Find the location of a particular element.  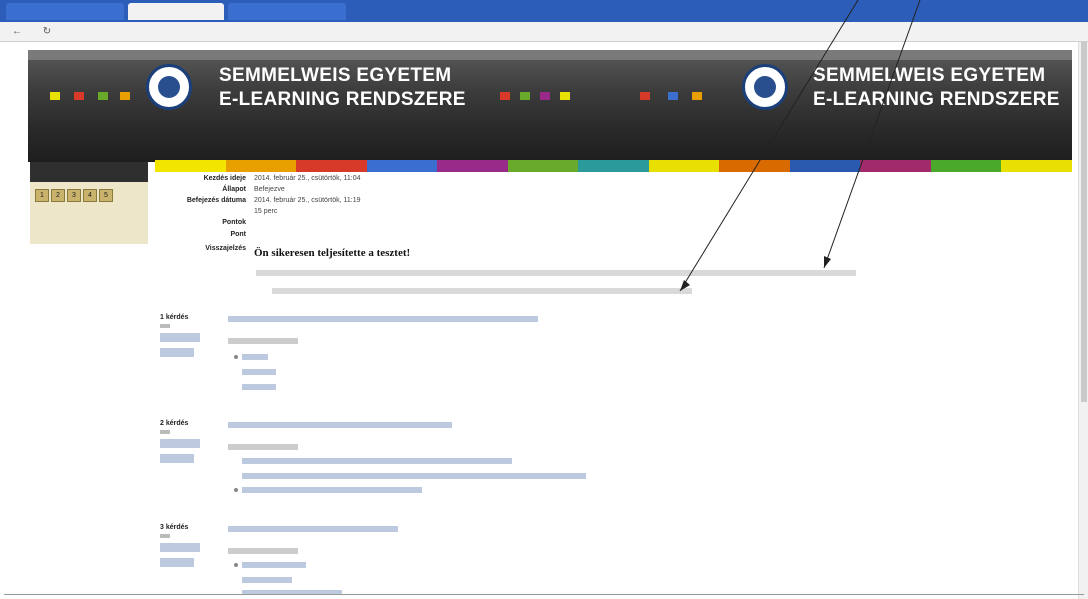

bottom-divider is located at coordinates (544, 594).